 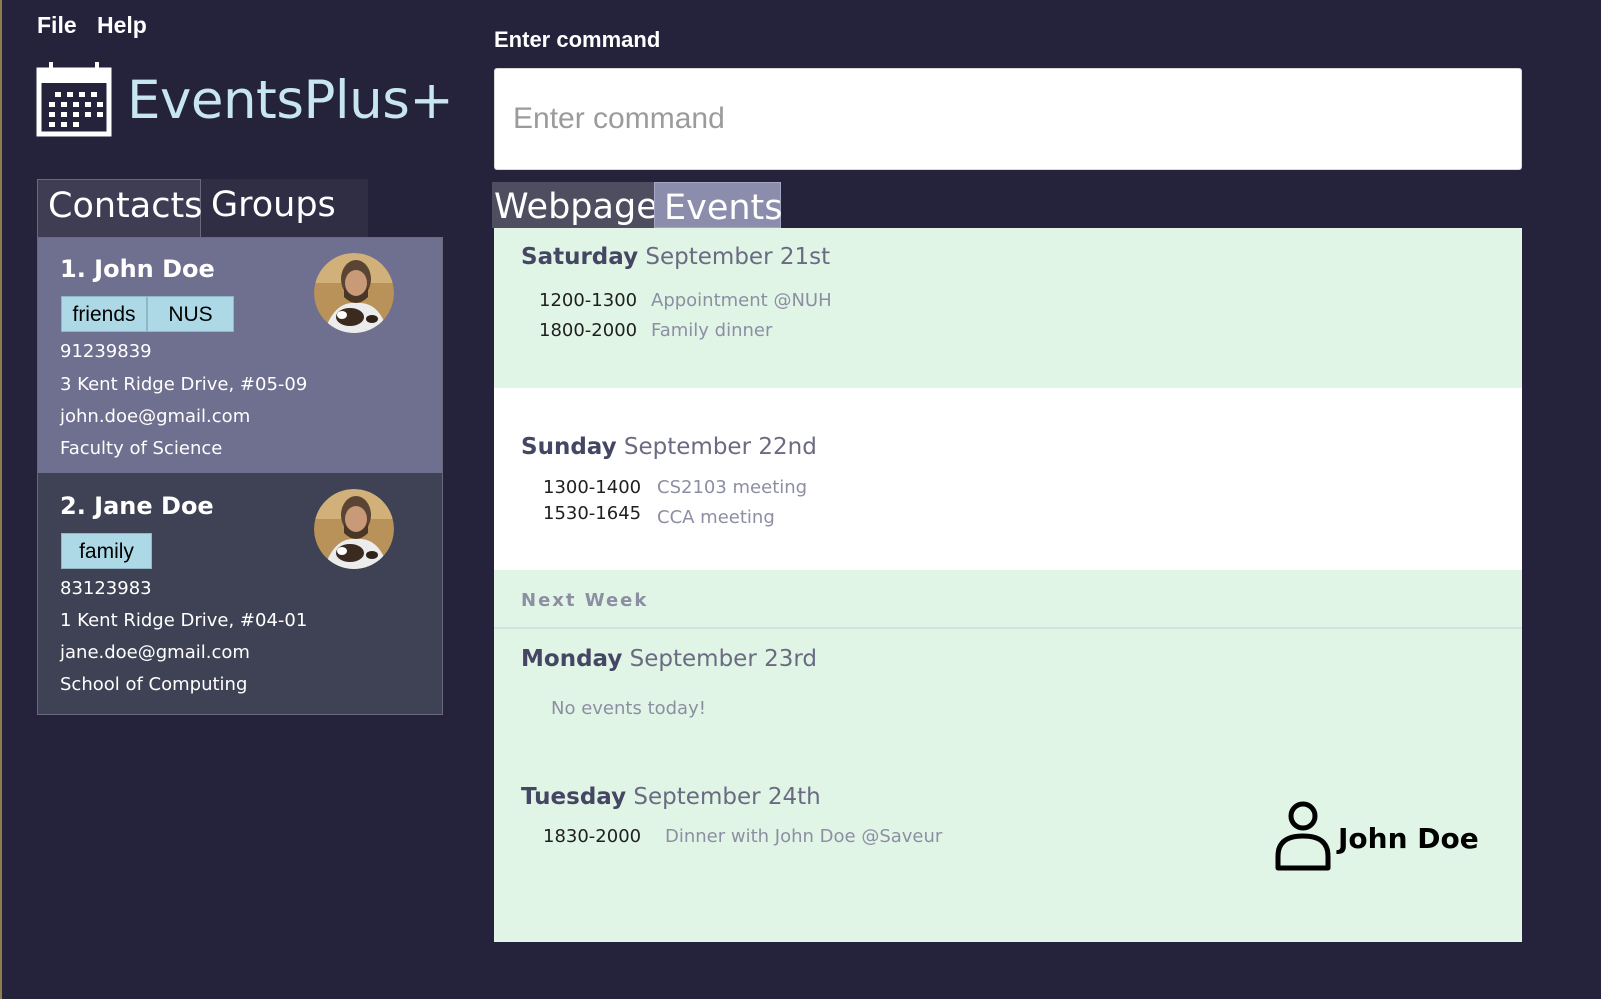 I want to click on day-name: Tuesday, so click(x=574, y=797).